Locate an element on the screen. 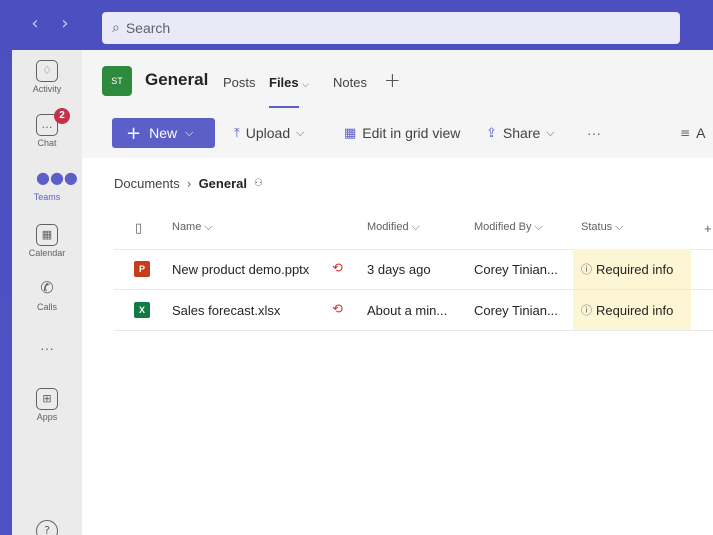 This screenshot has height=535, width=713. unread-badge: 2 is located at coordinates (62, 116).